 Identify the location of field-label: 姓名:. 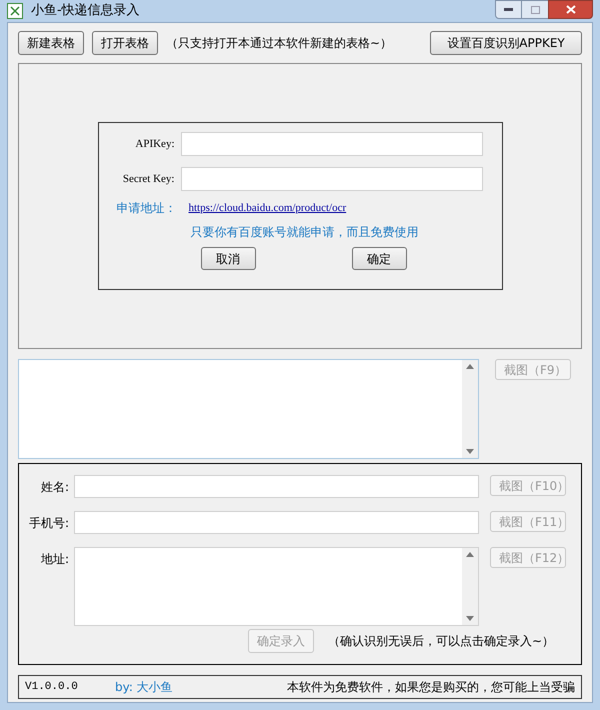
(54, 487).